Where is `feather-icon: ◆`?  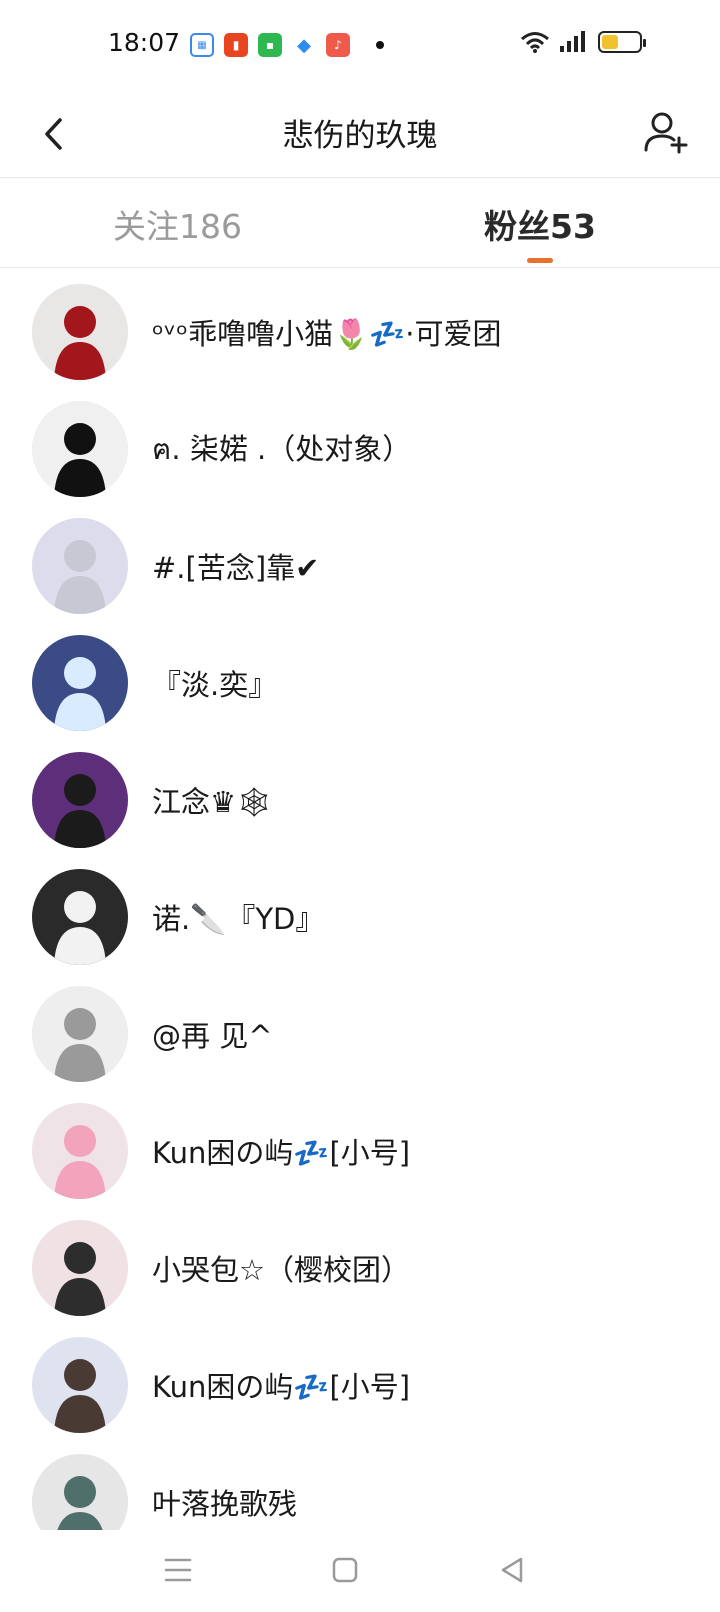 feather-icon: ◆ is located at coordinates (304, 45).